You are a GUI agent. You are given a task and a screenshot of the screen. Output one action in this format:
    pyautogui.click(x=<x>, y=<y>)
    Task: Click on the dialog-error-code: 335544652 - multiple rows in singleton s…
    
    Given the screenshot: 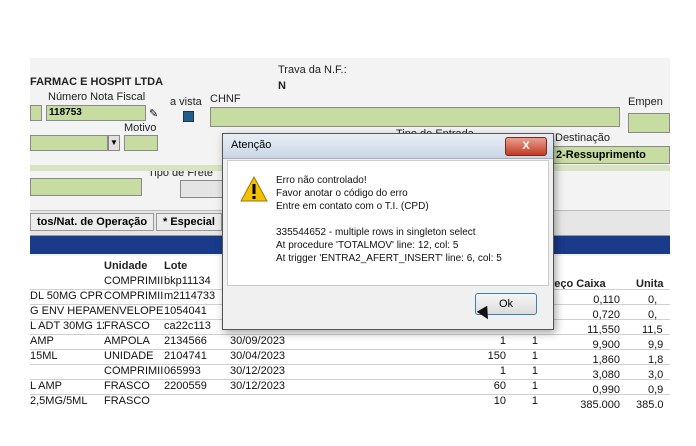 What is the action you would take?
    pyautogui.click(x=376, y=232)
    